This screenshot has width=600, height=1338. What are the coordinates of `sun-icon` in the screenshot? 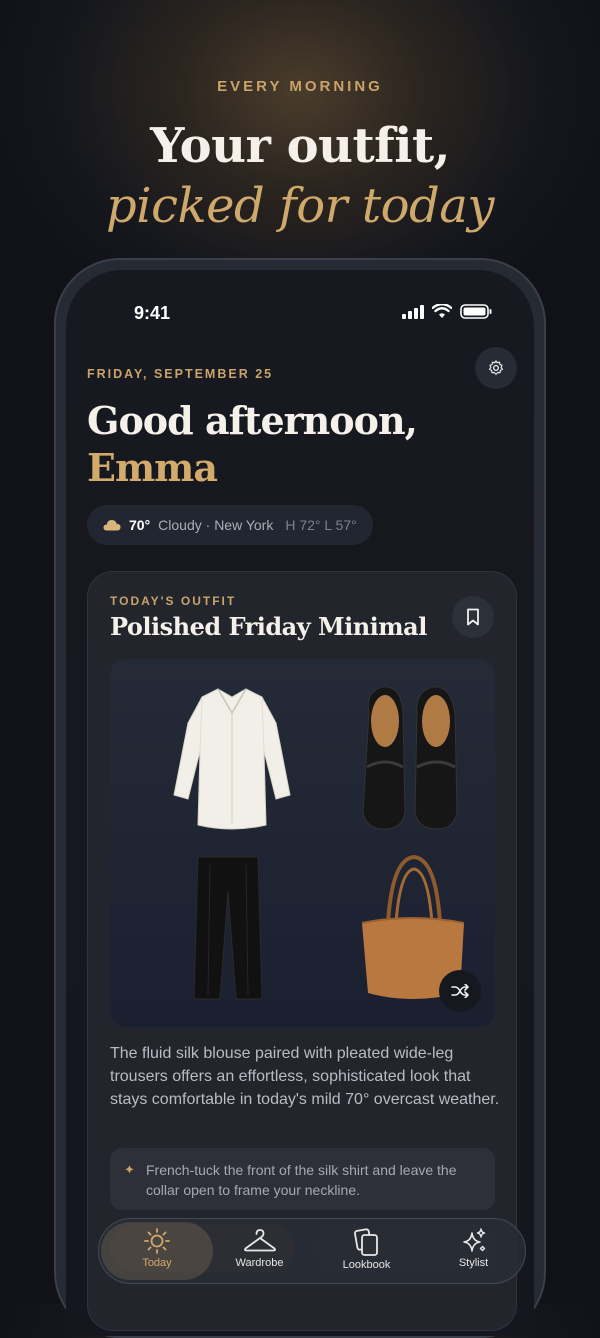 It's located at (157, 1241).